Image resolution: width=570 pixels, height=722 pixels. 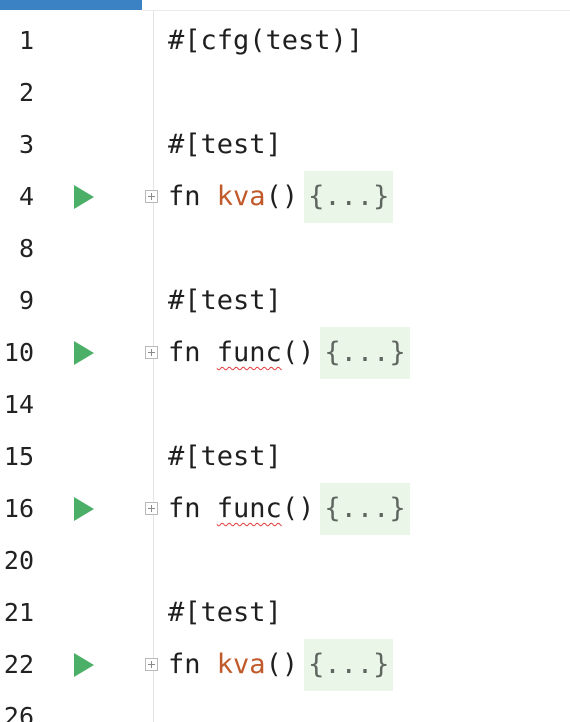 I want to click on code-line: 22 fn kva() {...}, so click(x=285, y=665).